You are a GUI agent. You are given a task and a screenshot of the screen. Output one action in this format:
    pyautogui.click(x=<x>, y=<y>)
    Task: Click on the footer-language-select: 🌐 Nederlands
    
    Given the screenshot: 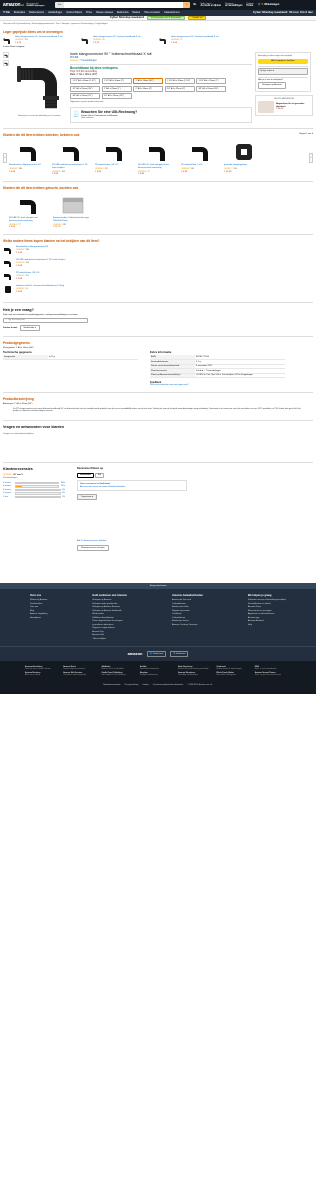 What is the action you would take?
    pyautogui.click(x=156, y=654)
    